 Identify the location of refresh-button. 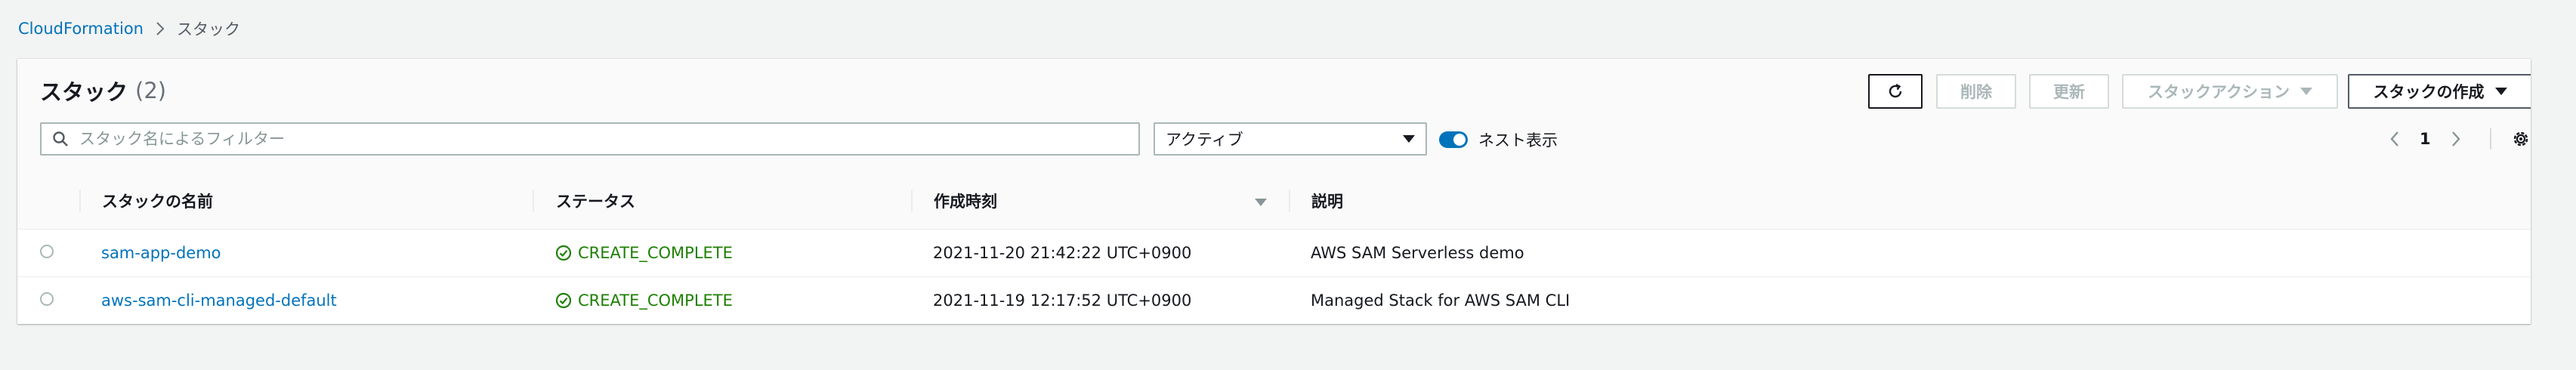
(1895, 91).